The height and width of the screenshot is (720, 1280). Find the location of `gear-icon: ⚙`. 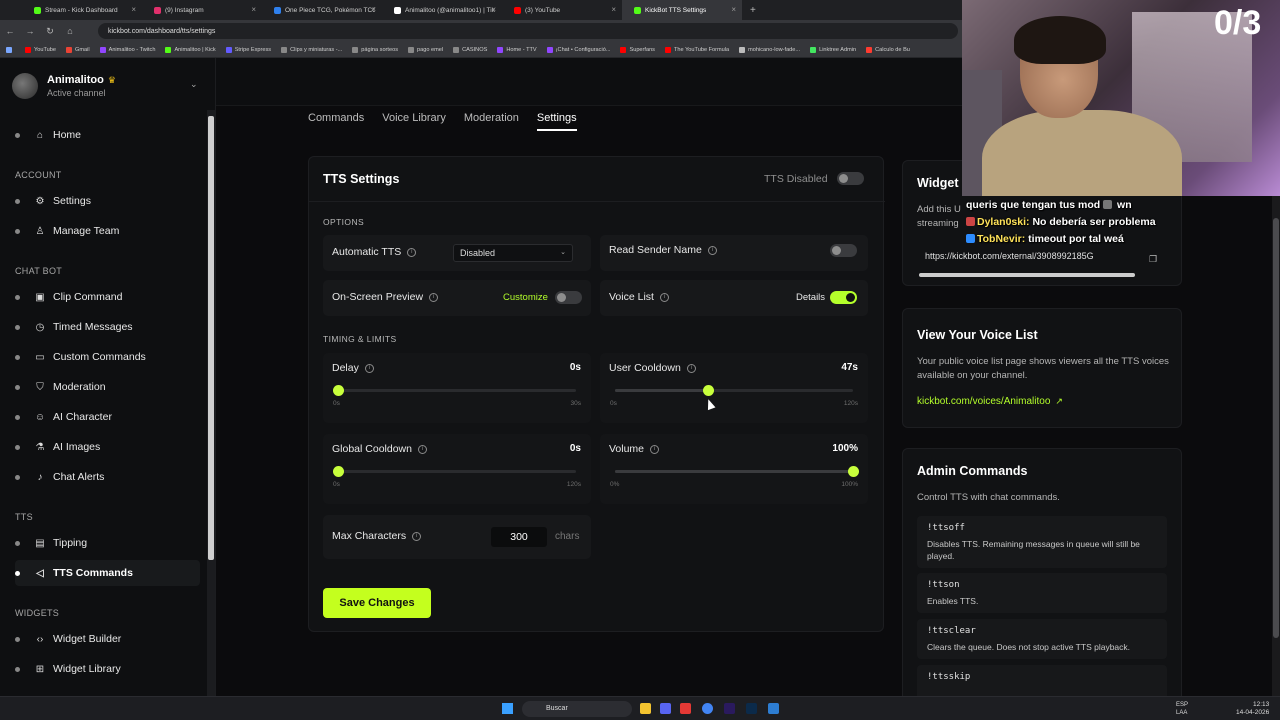

gear-icon: ⚙ is located at coordinates (40, 201).